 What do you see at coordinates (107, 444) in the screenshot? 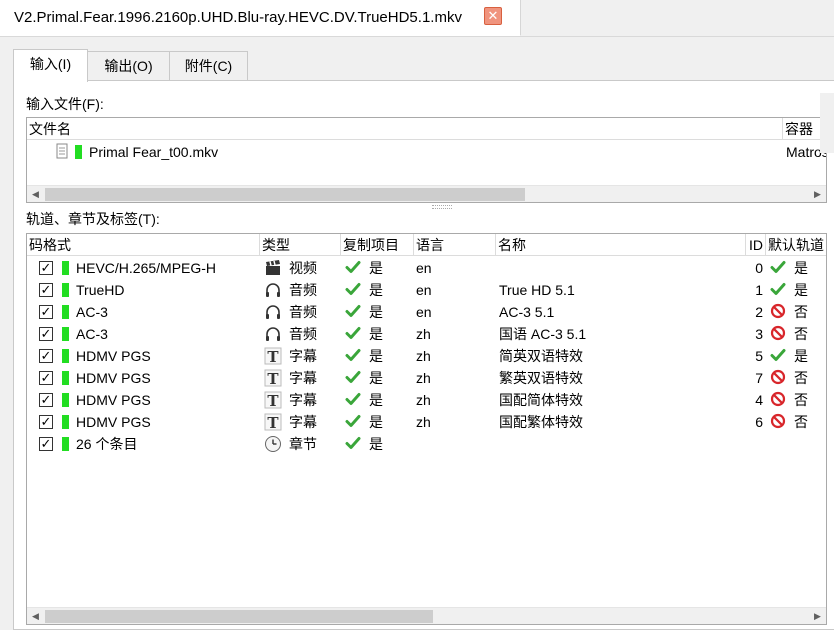
I see `track-codec: 26 个条目` at bounding box center [107, 444].